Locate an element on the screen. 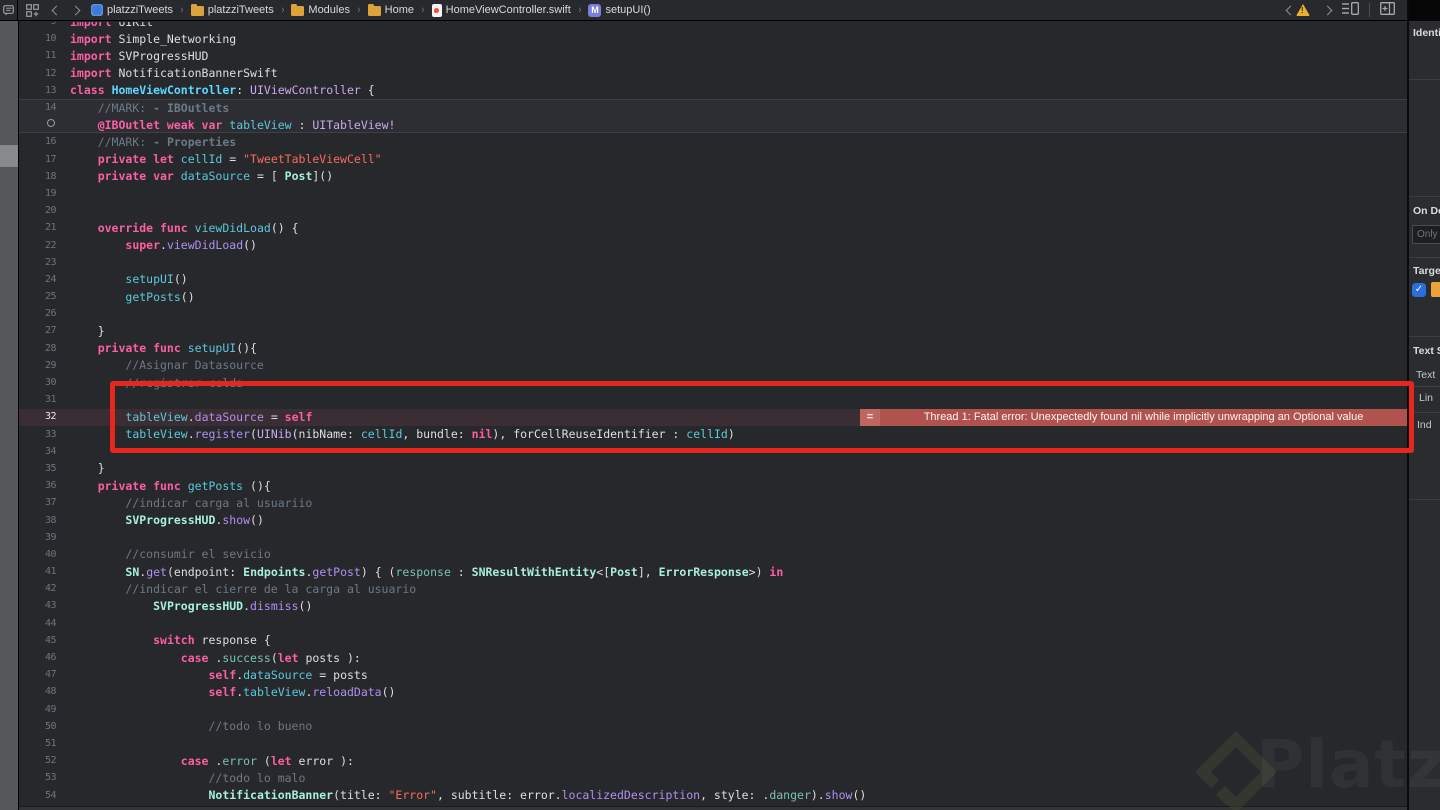 This screenshot has height=810, width=1440. line-number: 45 is located at coordinates (38, 640).